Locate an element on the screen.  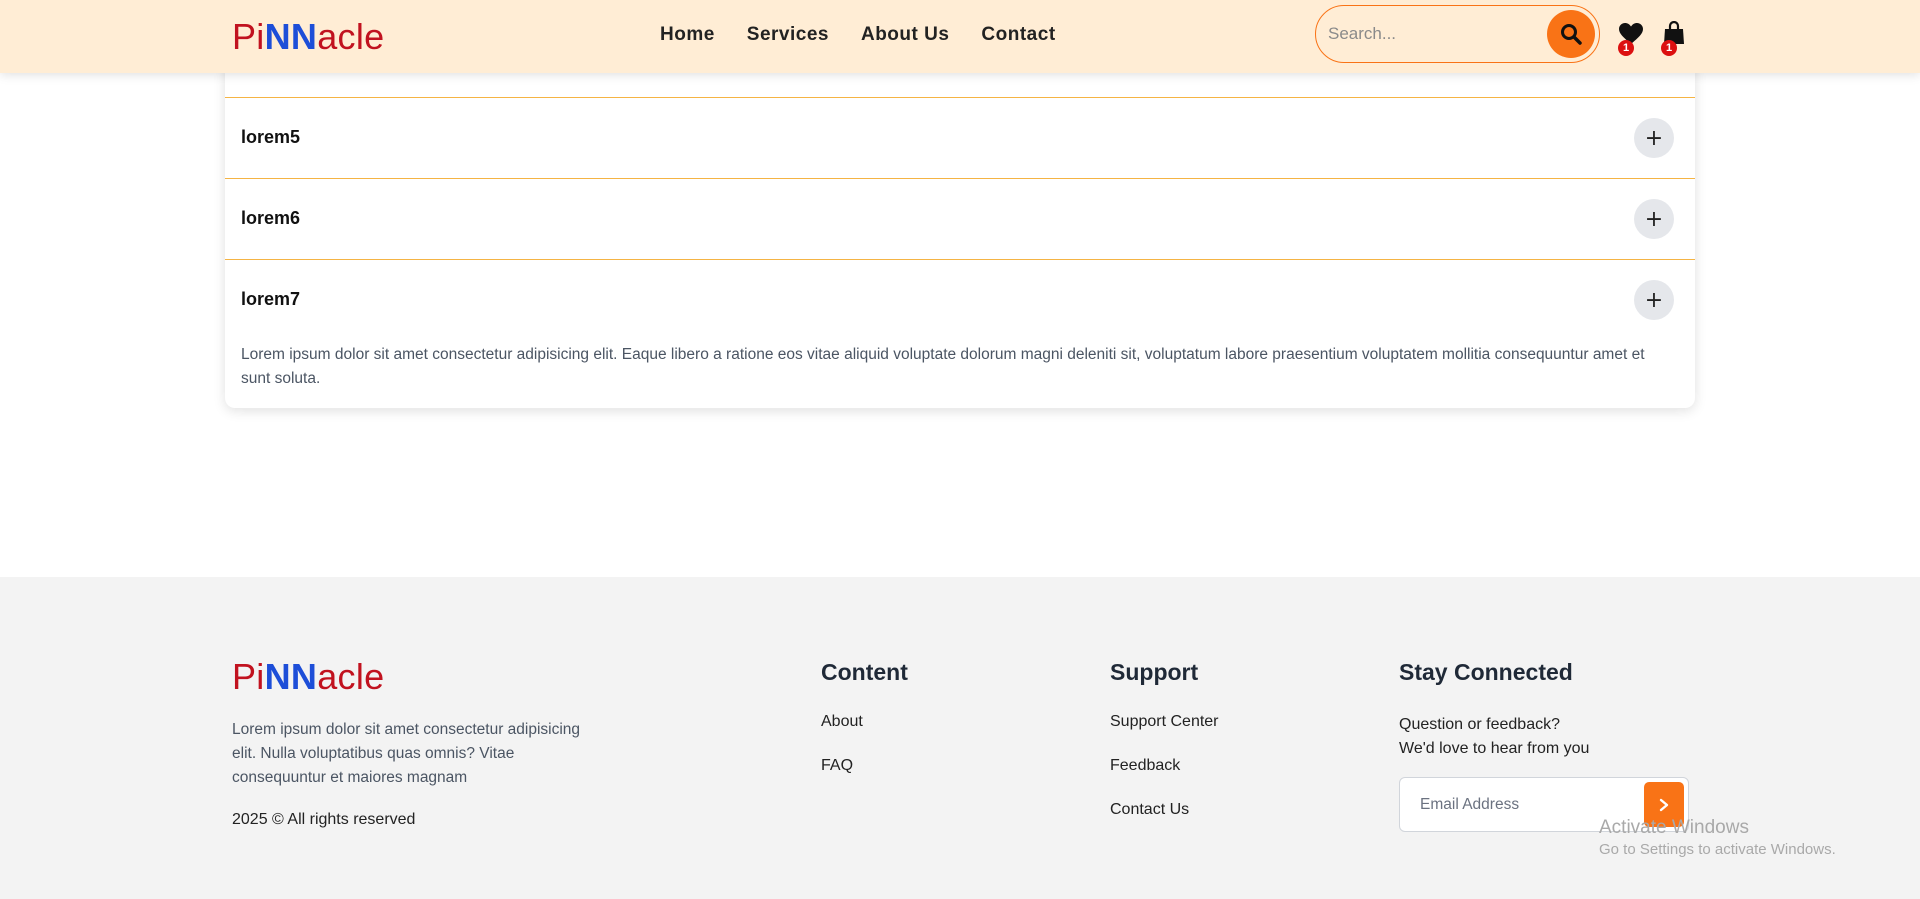
nav-about-us: About Us is located at coordinates (905, 35).